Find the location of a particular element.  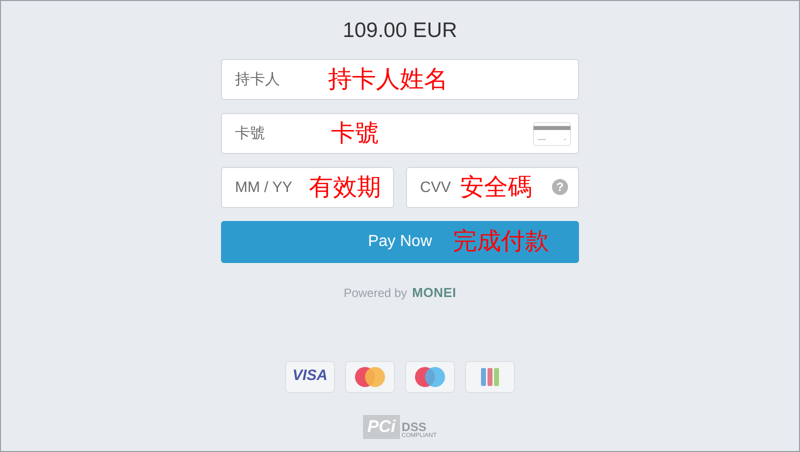

visa-logo: VISA is located at coordinates (310, 376).